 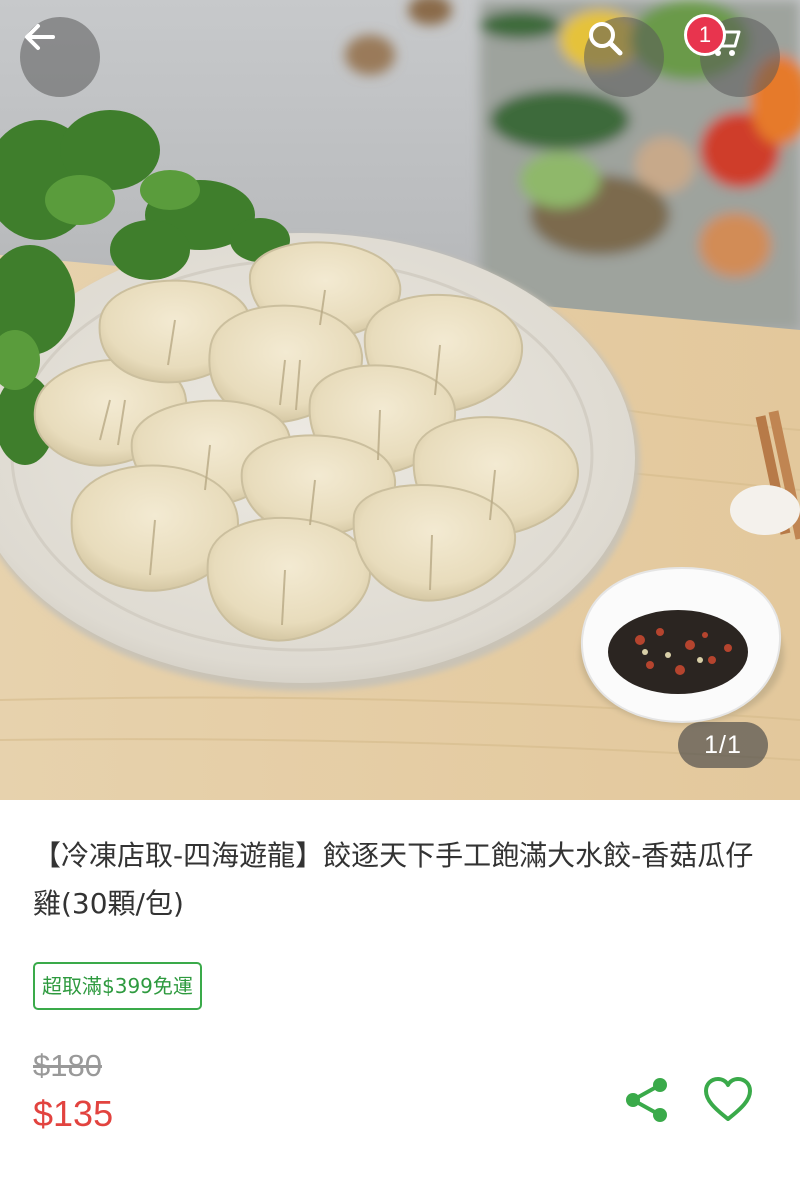 I want to click on cart-count-badge: 1, so click(x=705, y=35).